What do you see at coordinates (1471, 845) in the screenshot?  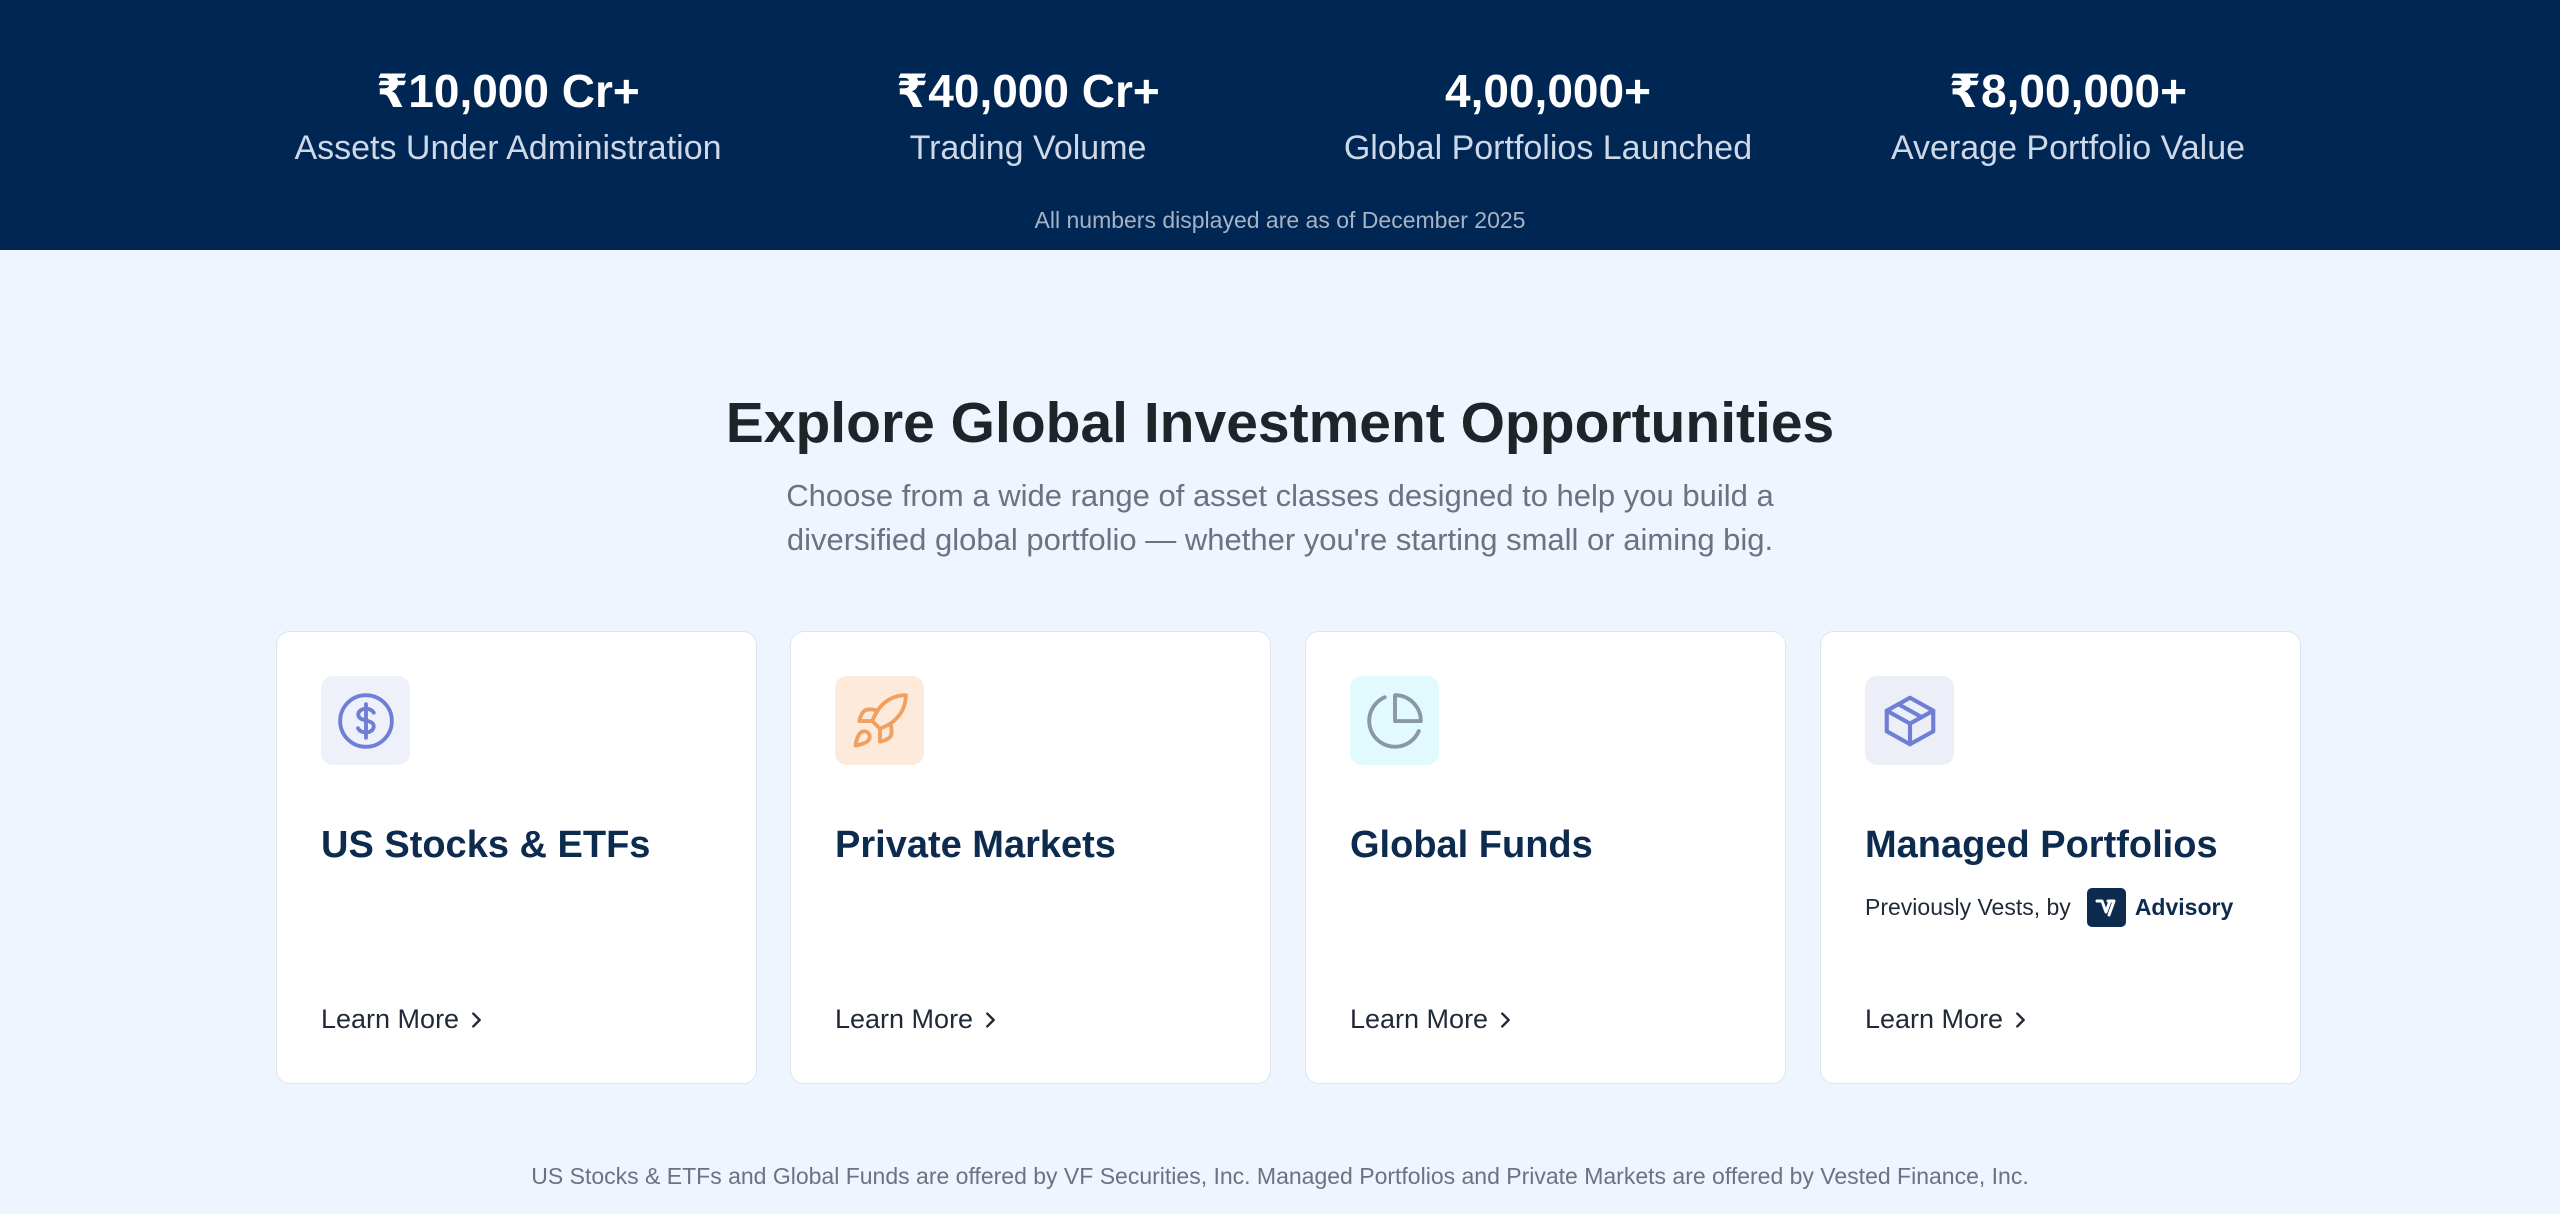 I see `card-title: Global Funds` at bounding box center [1471, 845].